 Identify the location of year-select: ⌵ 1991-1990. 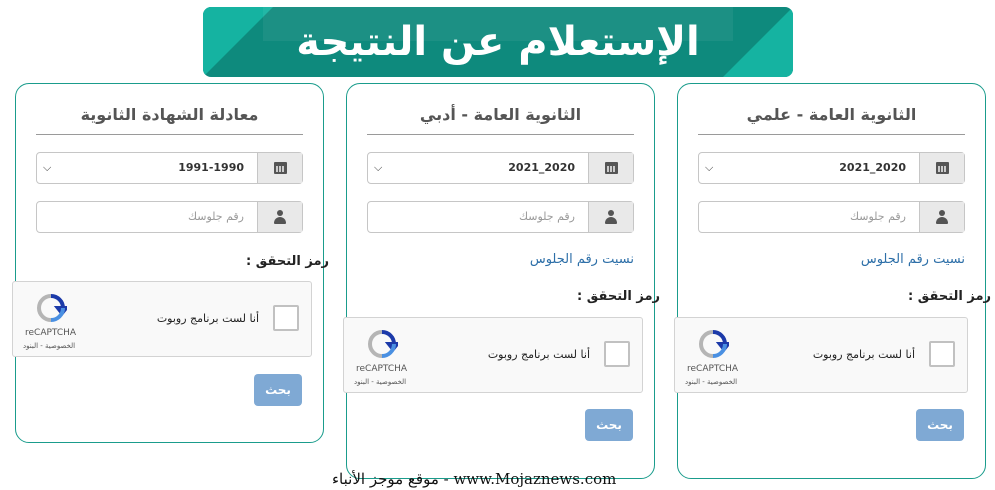
(169, 168).